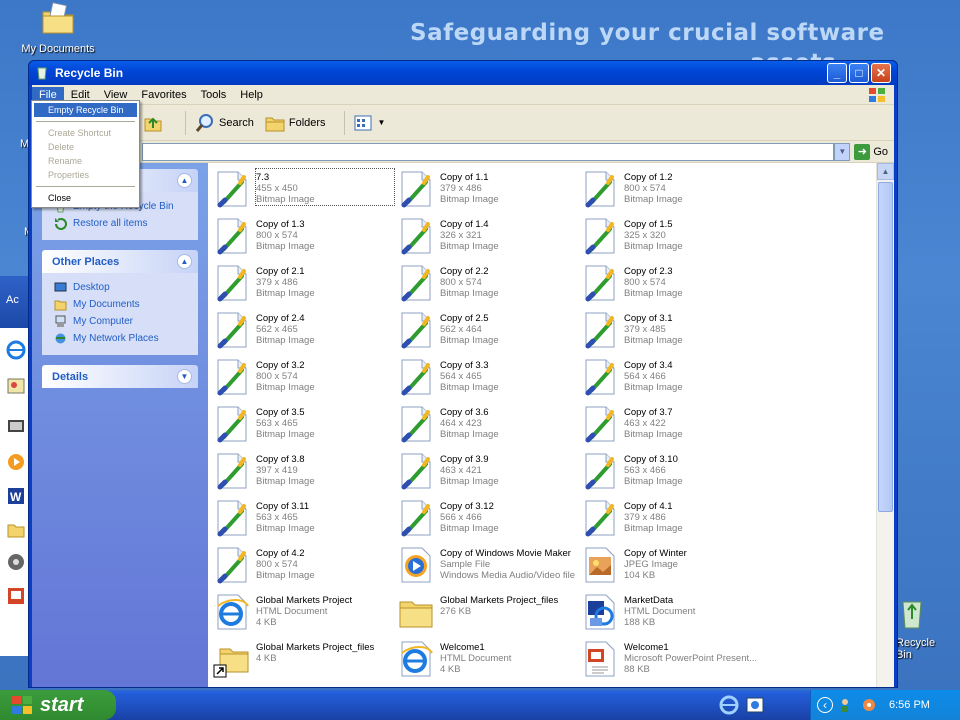  Describe the element at coordinates (885, 705) in the screenshot. I see `system-tray: ‹ 6:56 PM` at that location.